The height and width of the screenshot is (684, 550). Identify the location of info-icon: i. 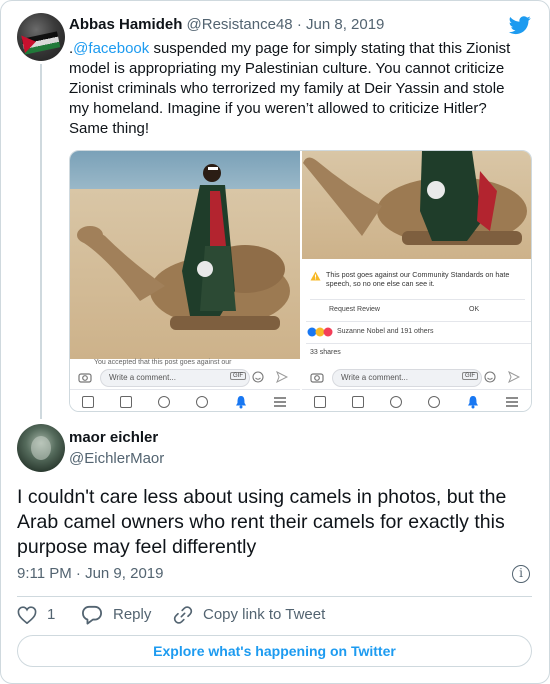
(521, 574).